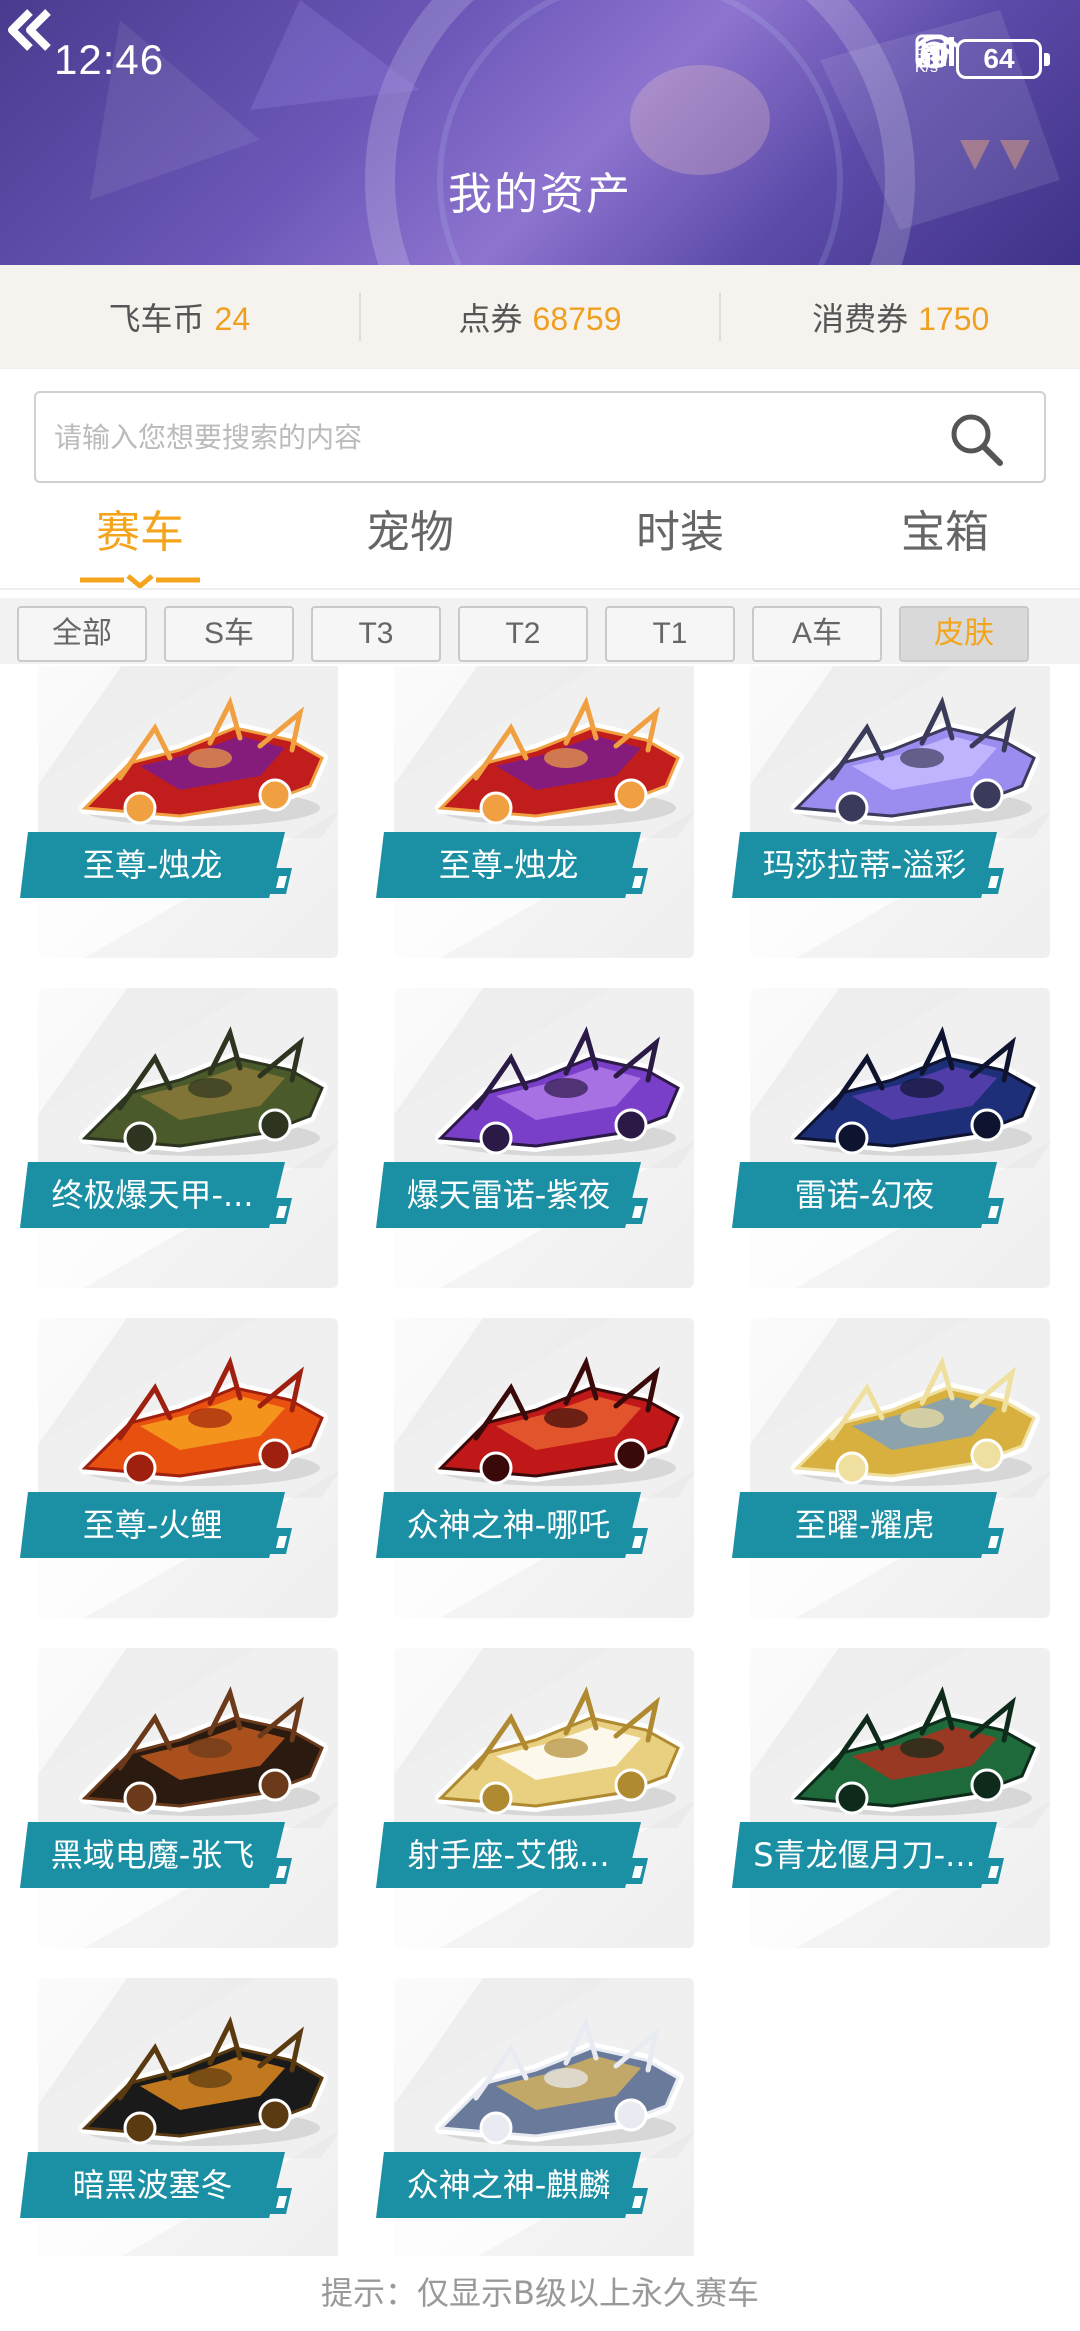 This screenshot has width=1080, height=2331. I want to click on car-card: 爆天雷诺-紫夜, so click(541, 1153).